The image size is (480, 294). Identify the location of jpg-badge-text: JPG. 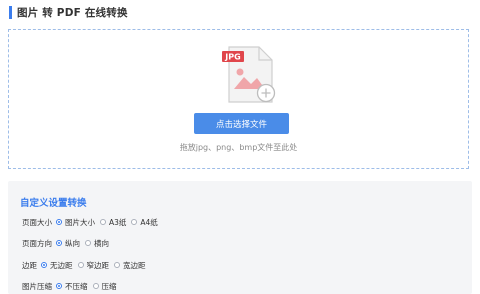
(232, 57).